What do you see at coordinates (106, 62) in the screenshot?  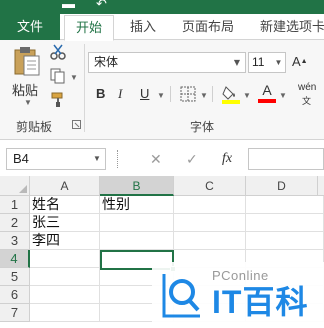 I see `font-name-value: 宋体` at bounding box center [106, 62].